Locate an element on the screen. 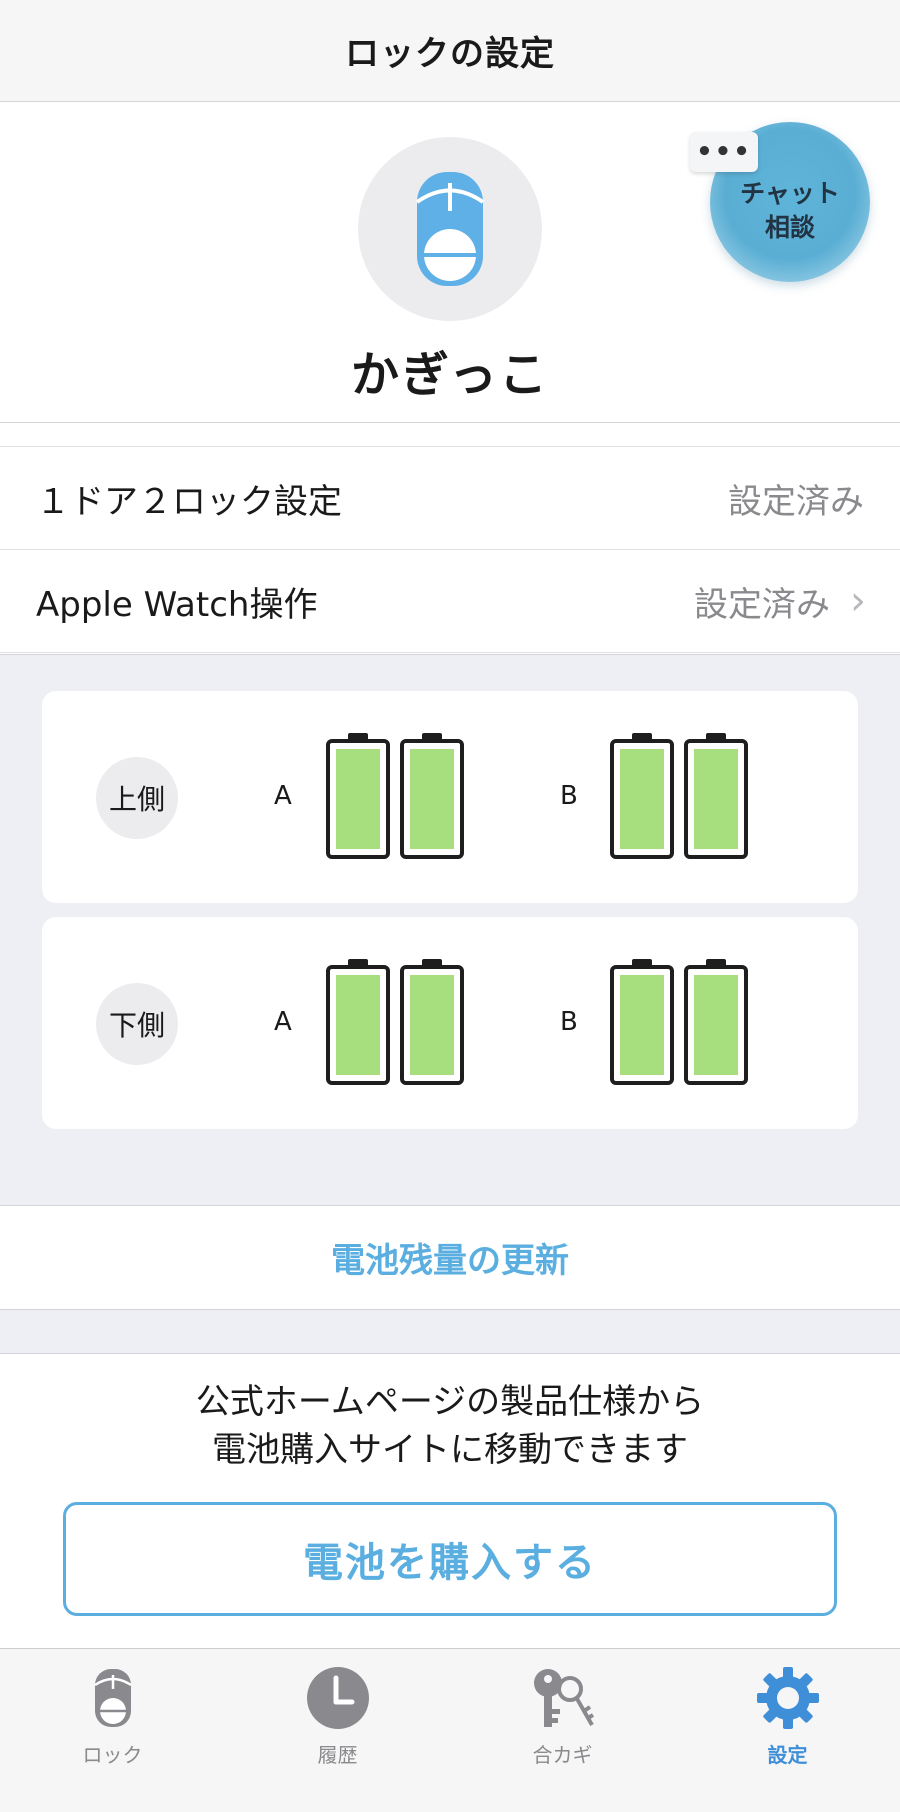  keys-icon is located at coordinates (563, 1698).